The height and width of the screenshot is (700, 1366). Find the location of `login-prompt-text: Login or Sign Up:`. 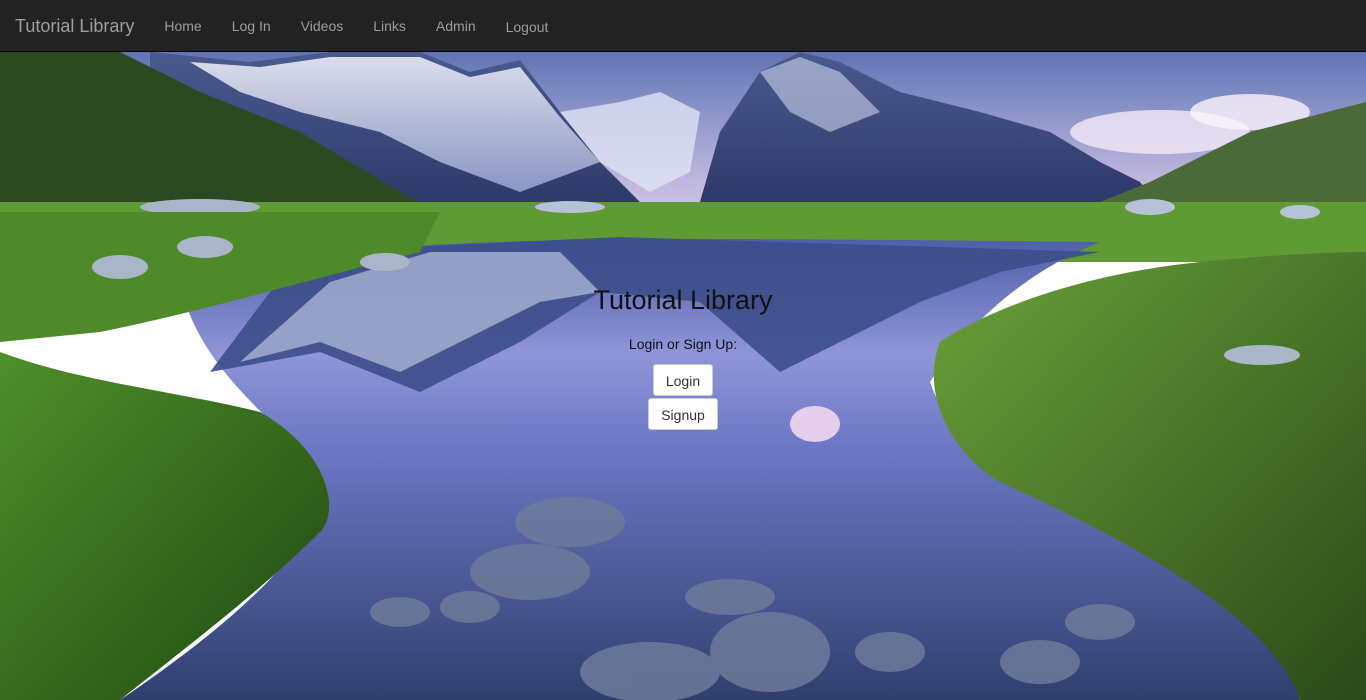

login-prompt-text: Login or Sign Up: is located at coordinates (683, 344).